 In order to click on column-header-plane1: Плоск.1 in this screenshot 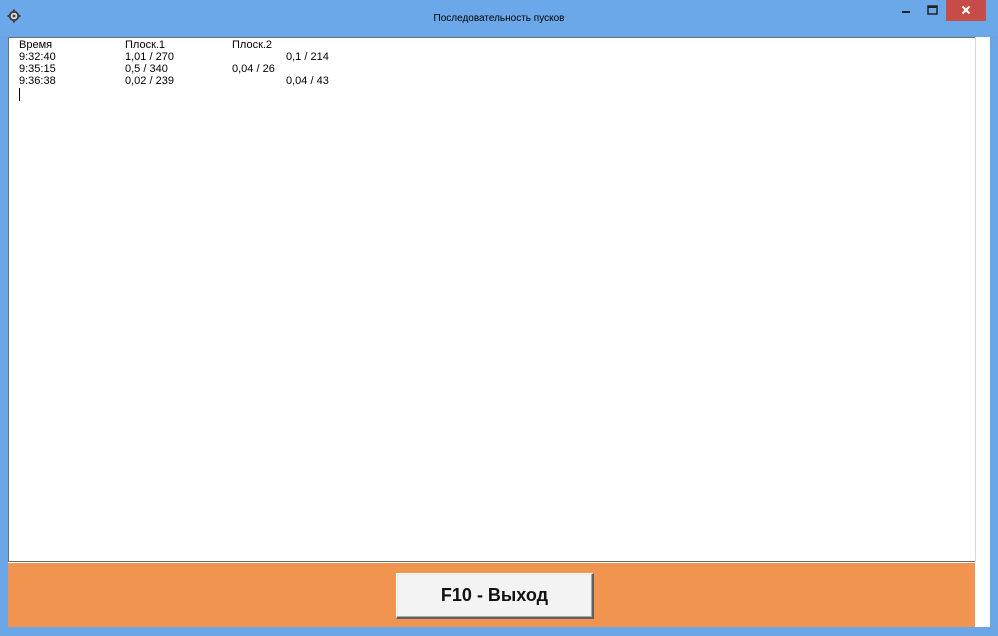, I will do `click(145, 45)`.